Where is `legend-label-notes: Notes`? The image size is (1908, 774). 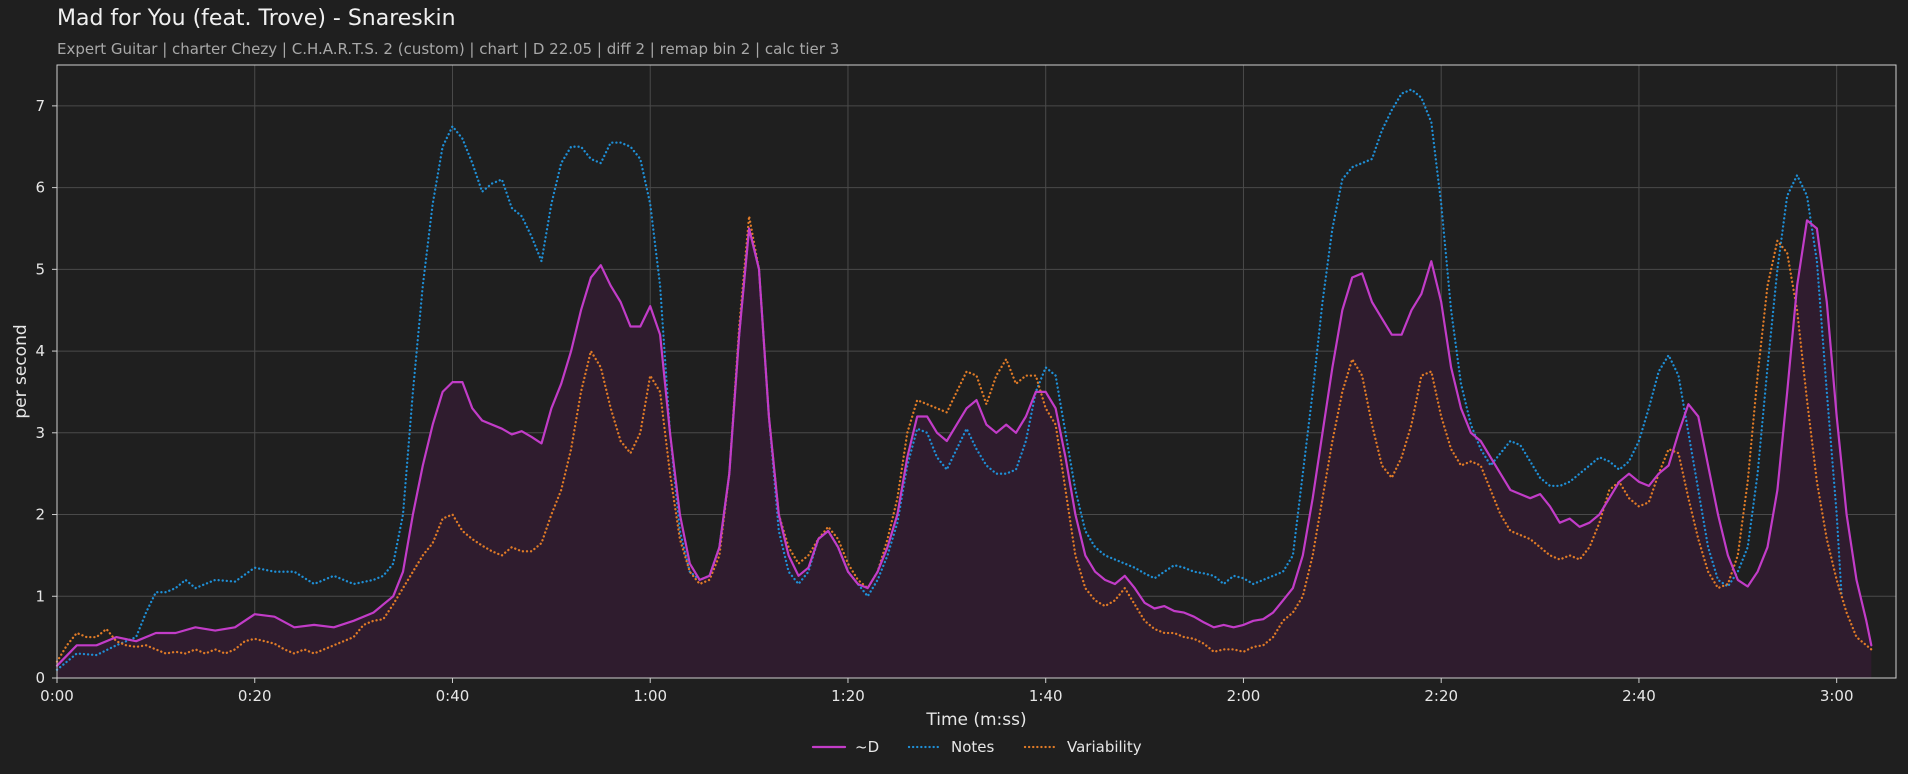
legend-label-notes: Notes is located at coordinates (973, 747).